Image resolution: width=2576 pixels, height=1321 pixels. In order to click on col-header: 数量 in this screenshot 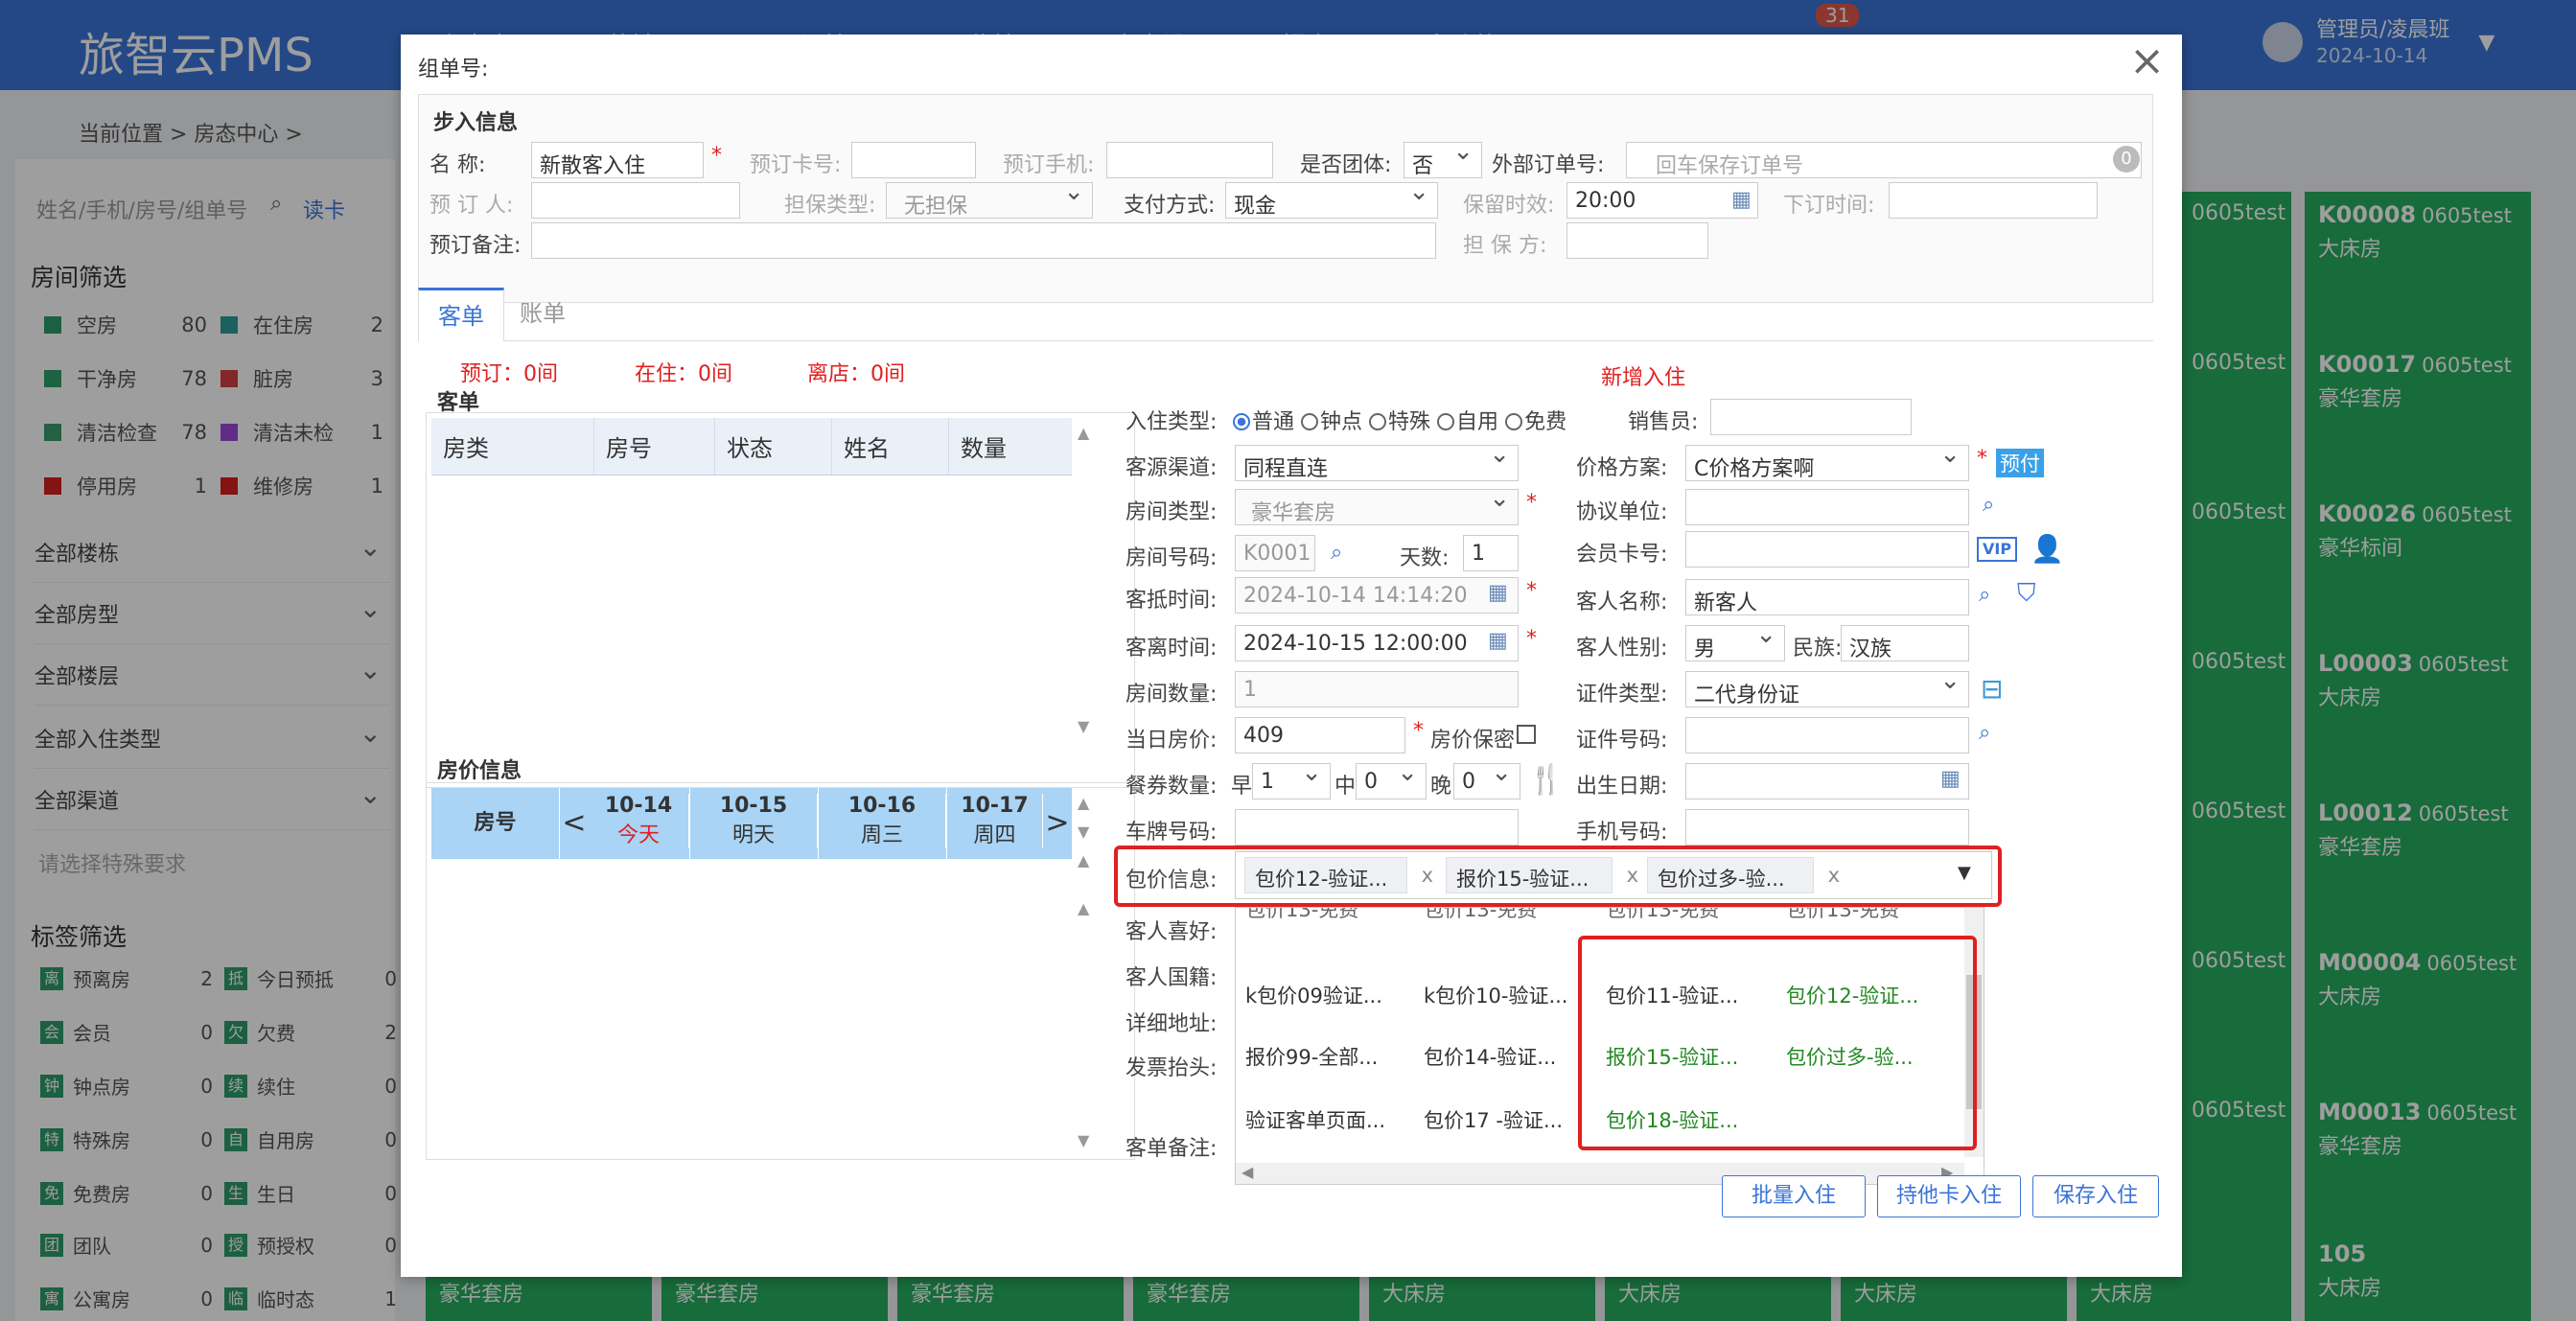, I will do `click(1011, 446)`.